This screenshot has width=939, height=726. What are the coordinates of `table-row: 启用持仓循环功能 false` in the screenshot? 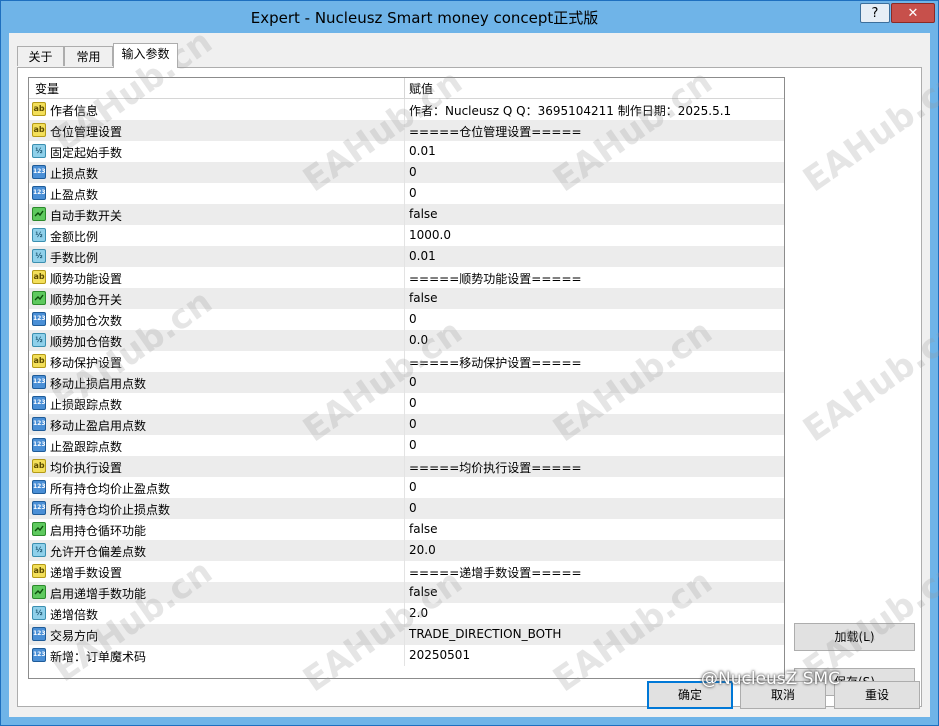 It's located at (406, 529).